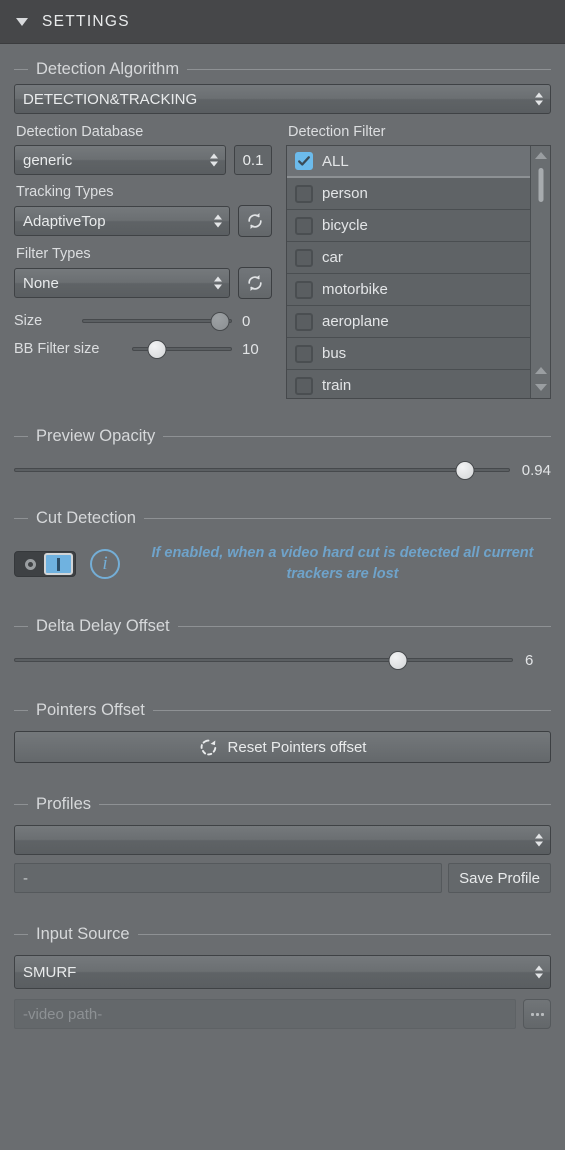  What do you see at coordinates (408, 290) in the screenshot?
I see `list-item: motorbike` at bounding box center [408, 290].